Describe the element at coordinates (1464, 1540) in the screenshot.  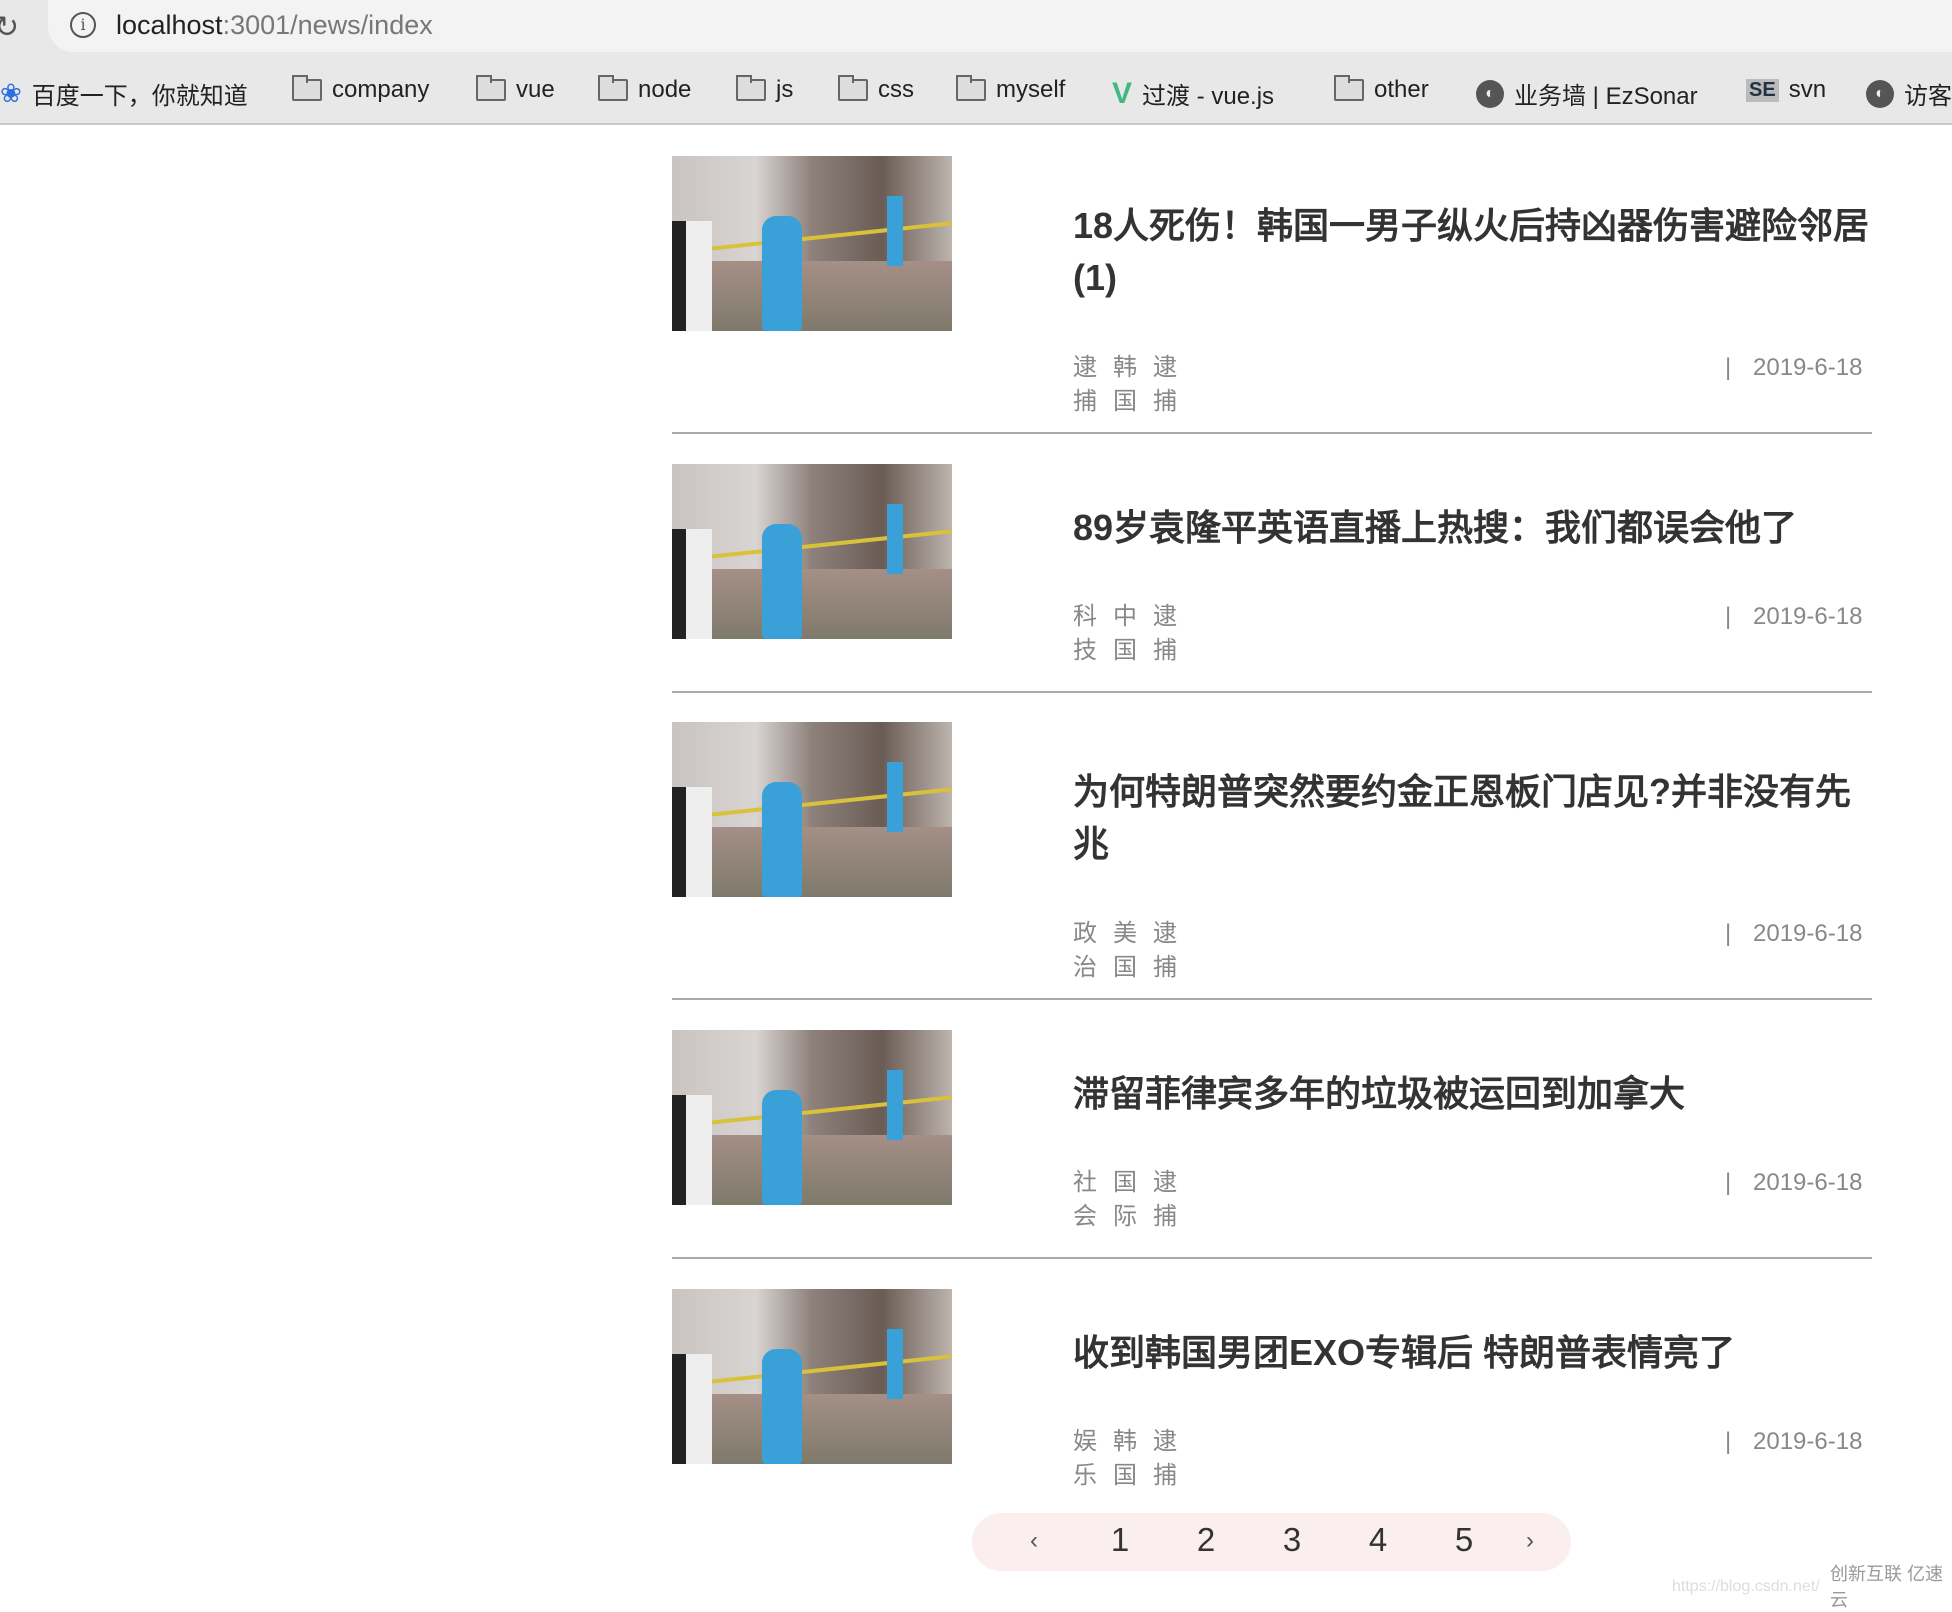
I see `page-button-5: 5` at that location.